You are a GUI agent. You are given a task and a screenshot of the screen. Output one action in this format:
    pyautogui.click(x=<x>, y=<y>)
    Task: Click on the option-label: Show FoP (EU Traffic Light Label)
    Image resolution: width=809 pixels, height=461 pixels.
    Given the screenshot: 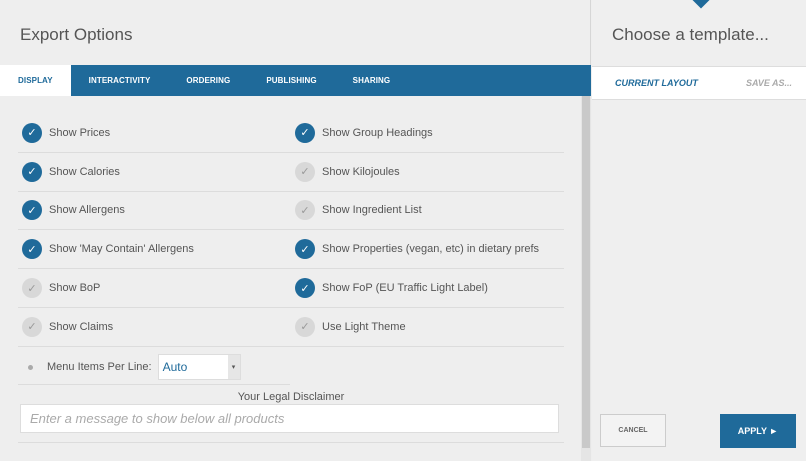 What is the action you would take?
    pyautogui.click(x=405, y=288)
    